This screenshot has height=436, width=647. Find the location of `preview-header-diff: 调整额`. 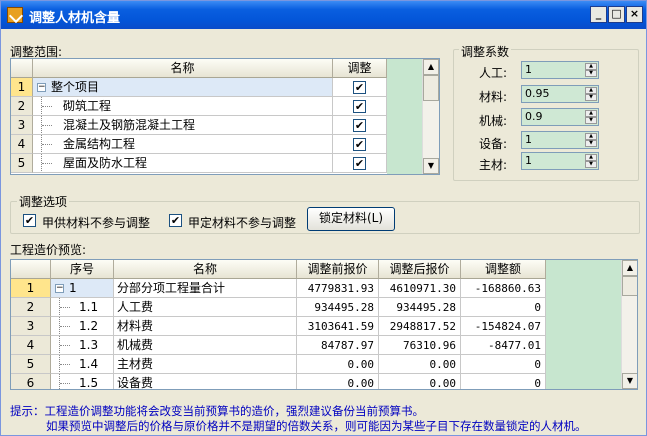

preview-header-diff: 调整额 is located at coordinates (503, 269).